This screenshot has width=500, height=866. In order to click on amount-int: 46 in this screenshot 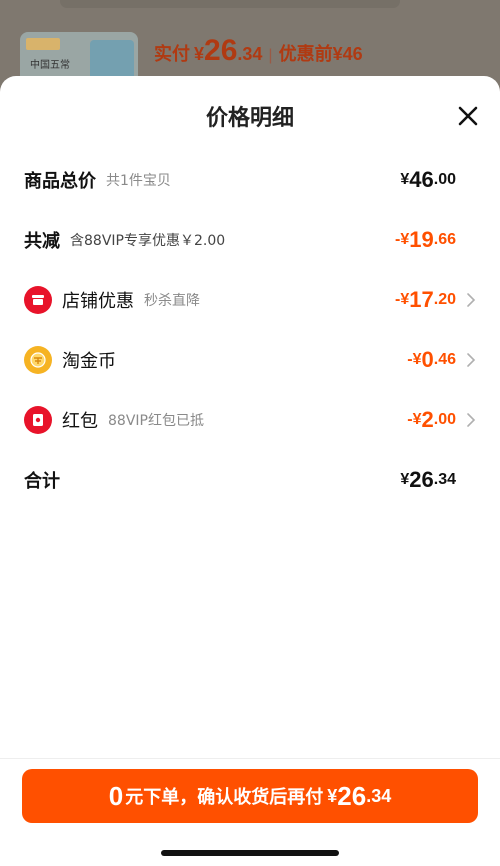, I will do `click(421, 179)`.